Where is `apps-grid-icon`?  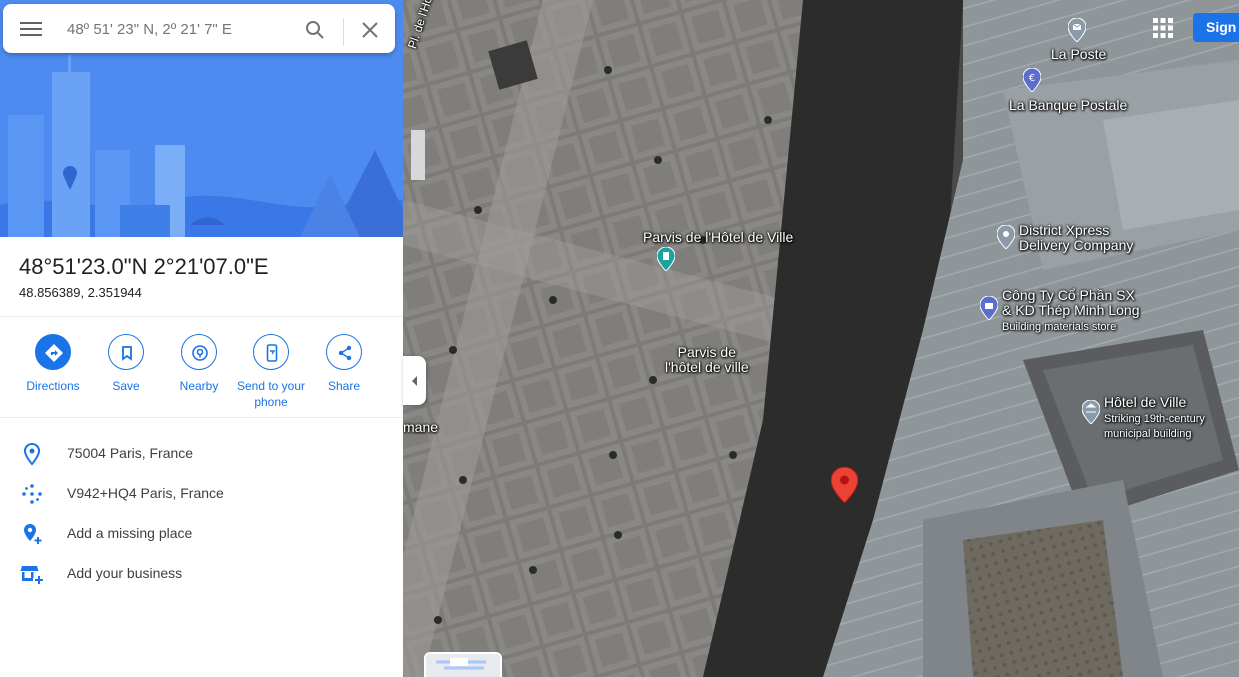
apps-grid-icon is located at coordinates (1163, 28).